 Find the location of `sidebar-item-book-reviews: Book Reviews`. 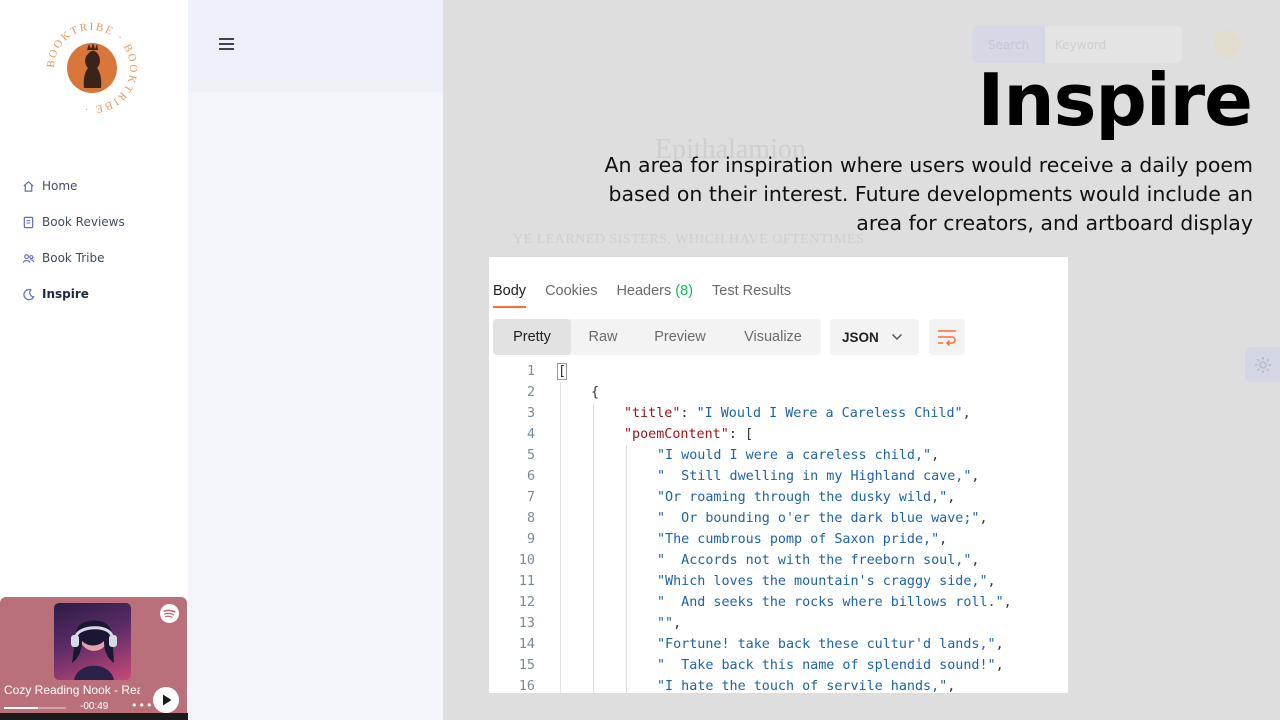

sidebar-item-book-reviews: Book Reviews is located at coordinates (73, 222).